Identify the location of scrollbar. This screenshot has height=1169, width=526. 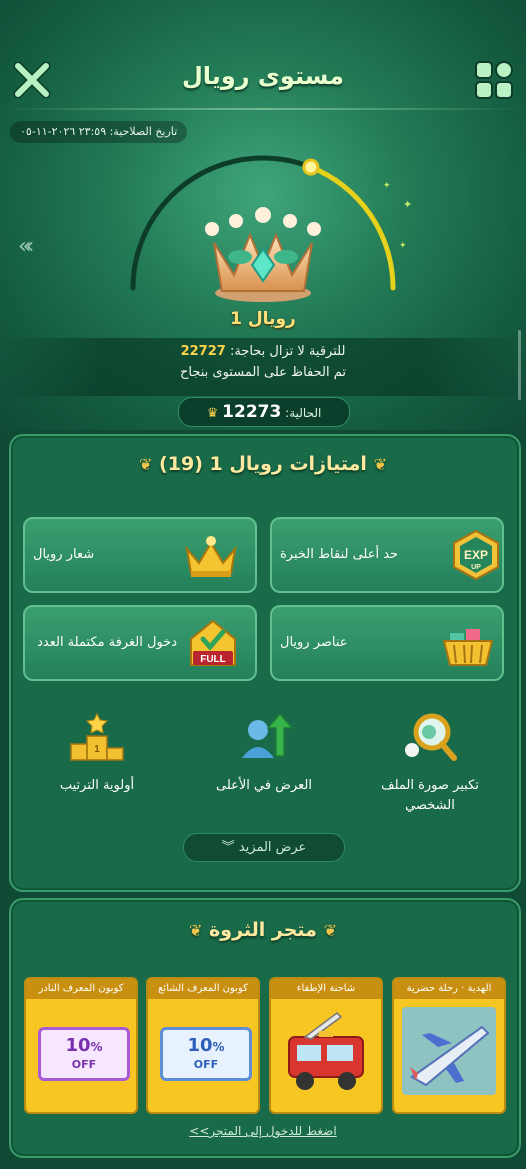
(519, 365).